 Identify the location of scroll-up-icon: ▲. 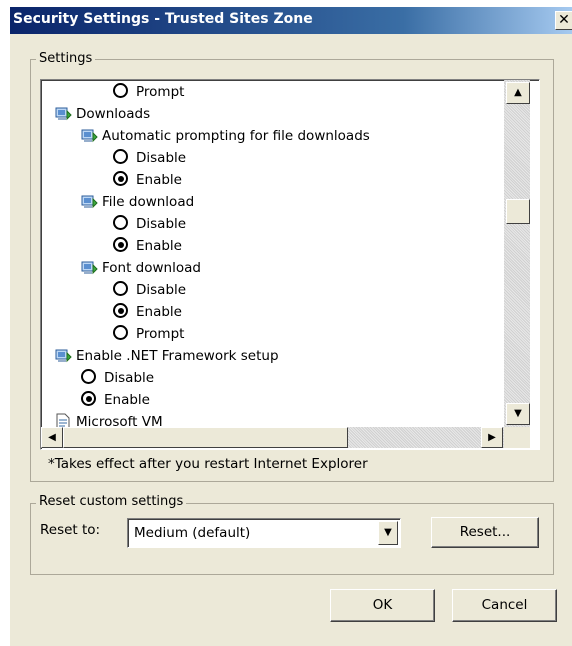
(518, 92).